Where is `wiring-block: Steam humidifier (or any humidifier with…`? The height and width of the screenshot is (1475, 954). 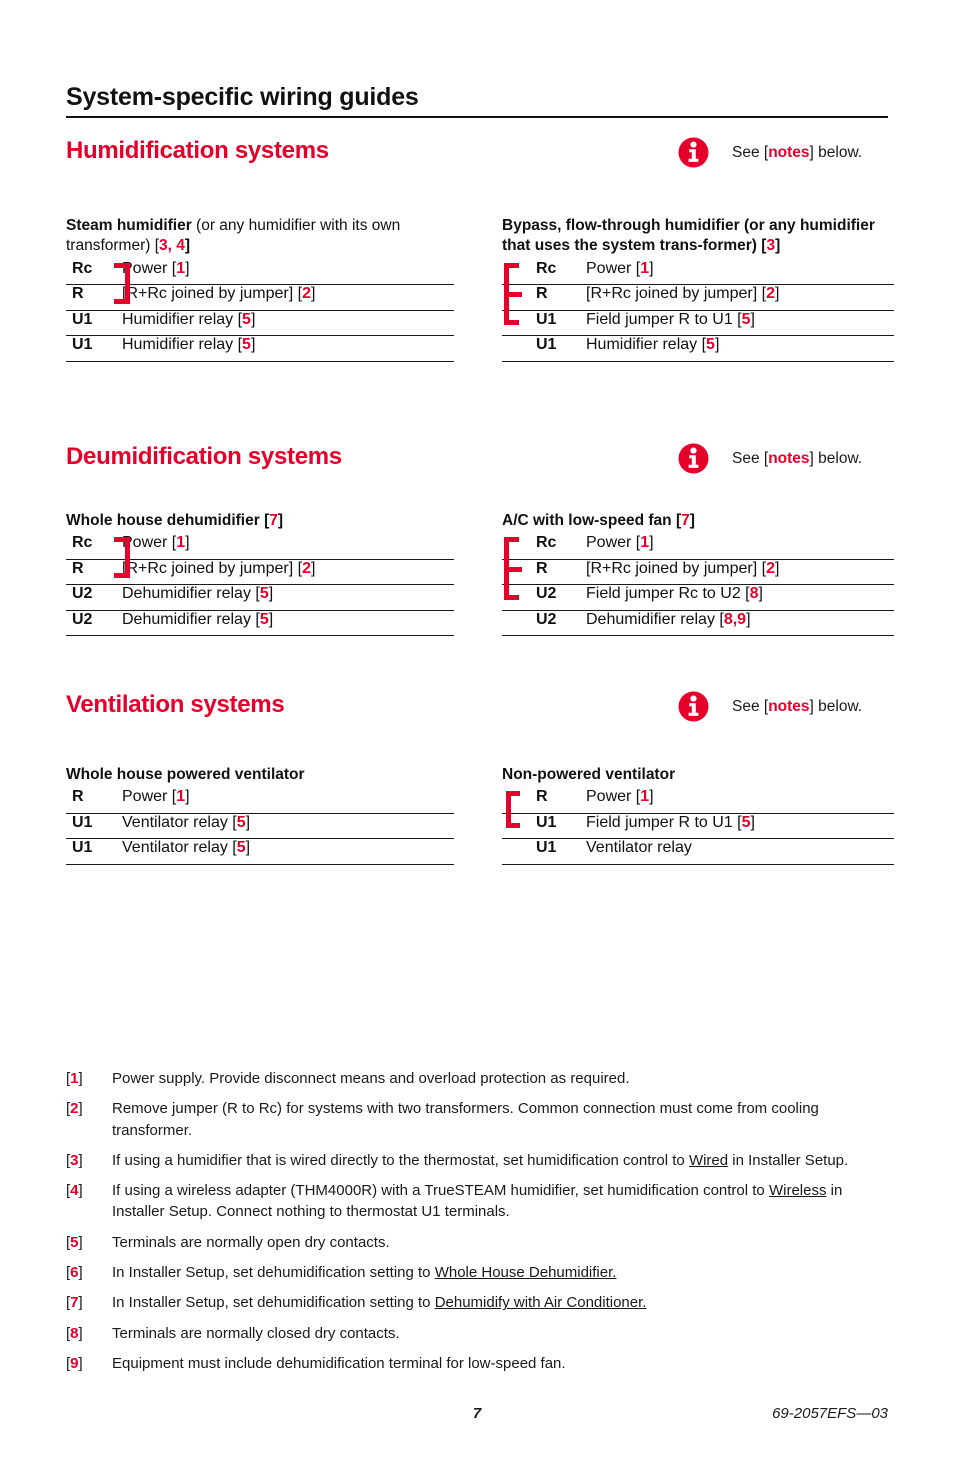
wiring-block: Steam humidifier (or any humidifier with… is located at coordinates (260, 289).